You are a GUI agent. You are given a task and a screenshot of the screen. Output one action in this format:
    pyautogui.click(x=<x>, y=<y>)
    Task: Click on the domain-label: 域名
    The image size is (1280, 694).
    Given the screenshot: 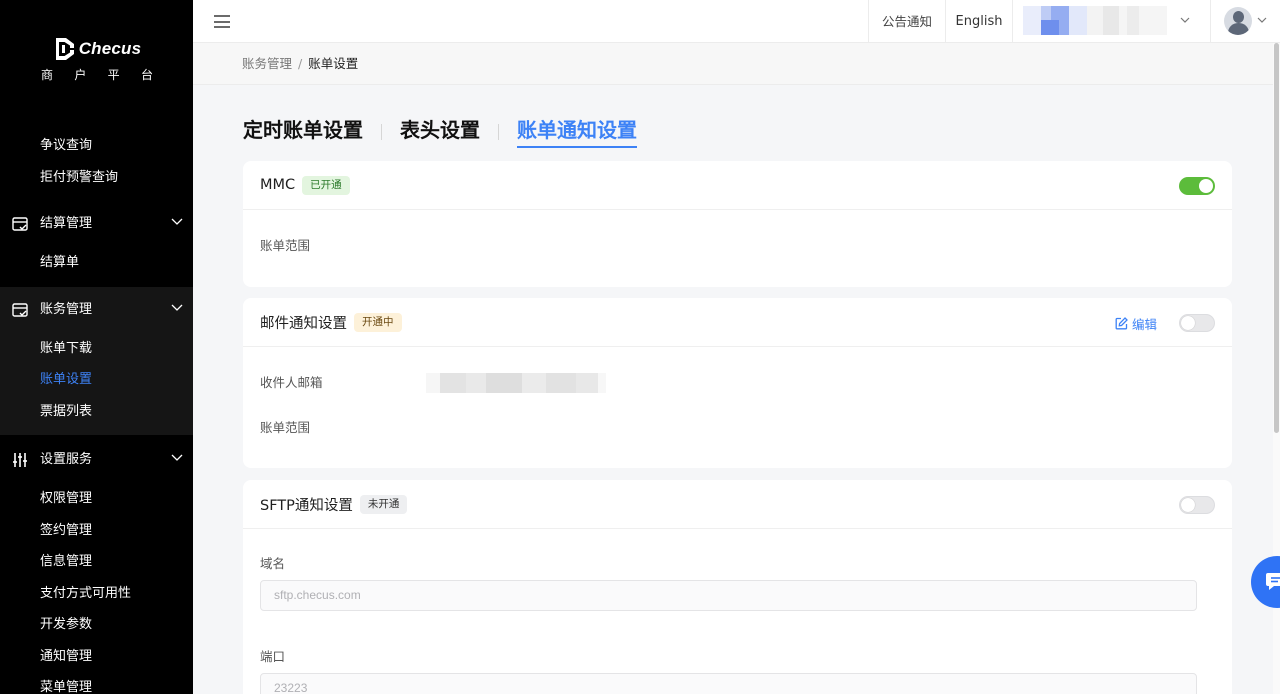 What is the action you would take?
    pyautogui.click(x=273, y=563)
    